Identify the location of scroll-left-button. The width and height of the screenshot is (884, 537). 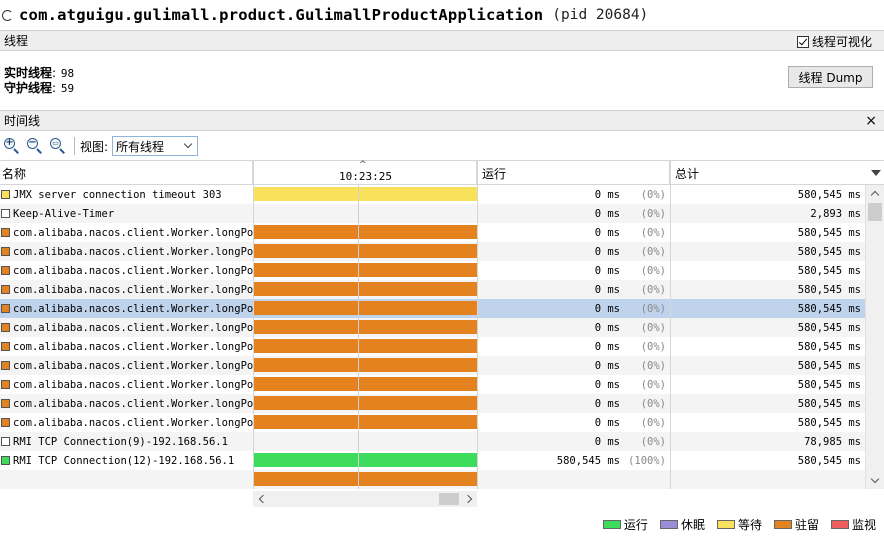
(261, 499).